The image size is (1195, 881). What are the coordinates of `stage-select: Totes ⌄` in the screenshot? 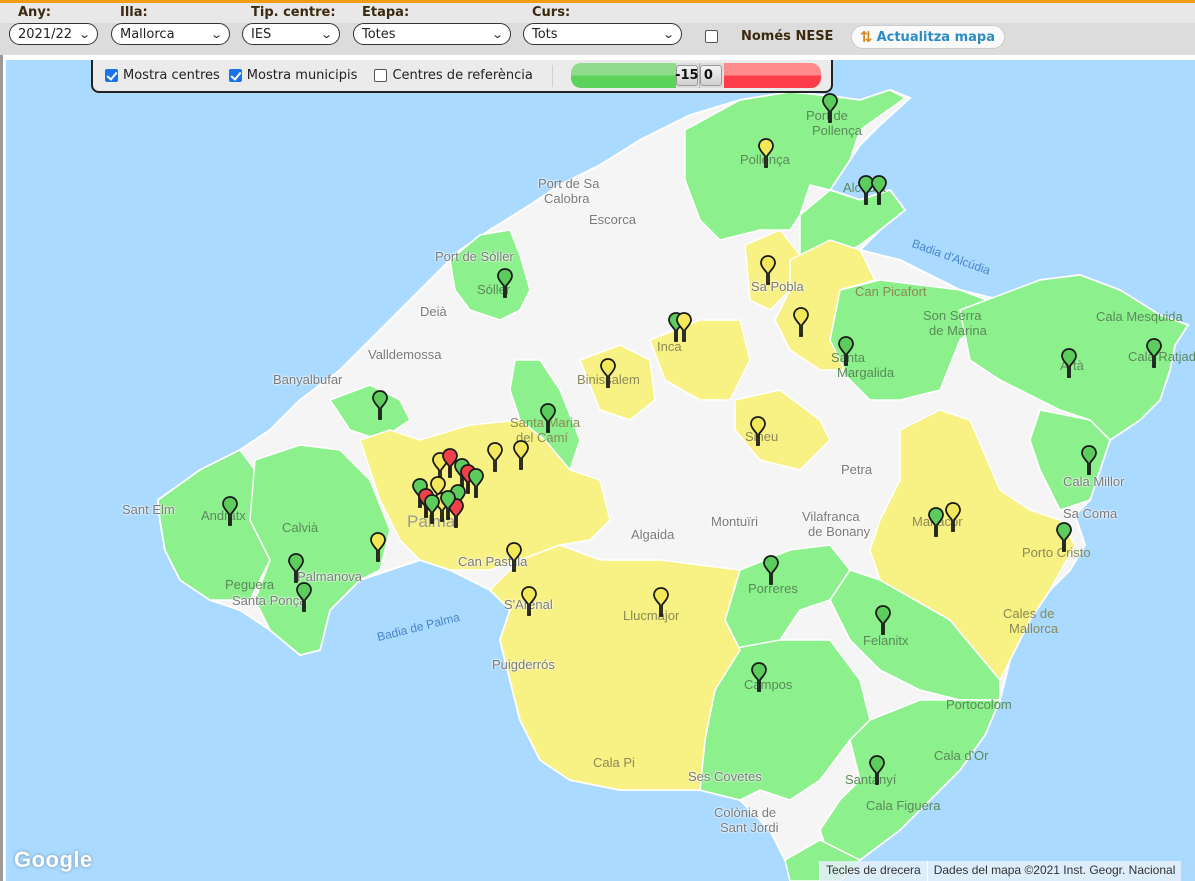 It's located at (432, 34).